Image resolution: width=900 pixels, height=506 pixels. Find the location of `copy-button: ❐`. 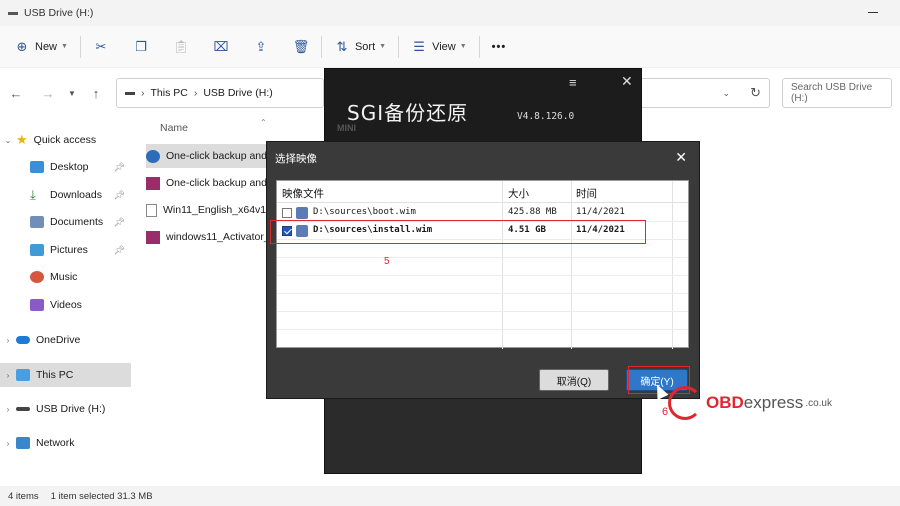

copy-button: ❐ is located at coordinates (141, 47).